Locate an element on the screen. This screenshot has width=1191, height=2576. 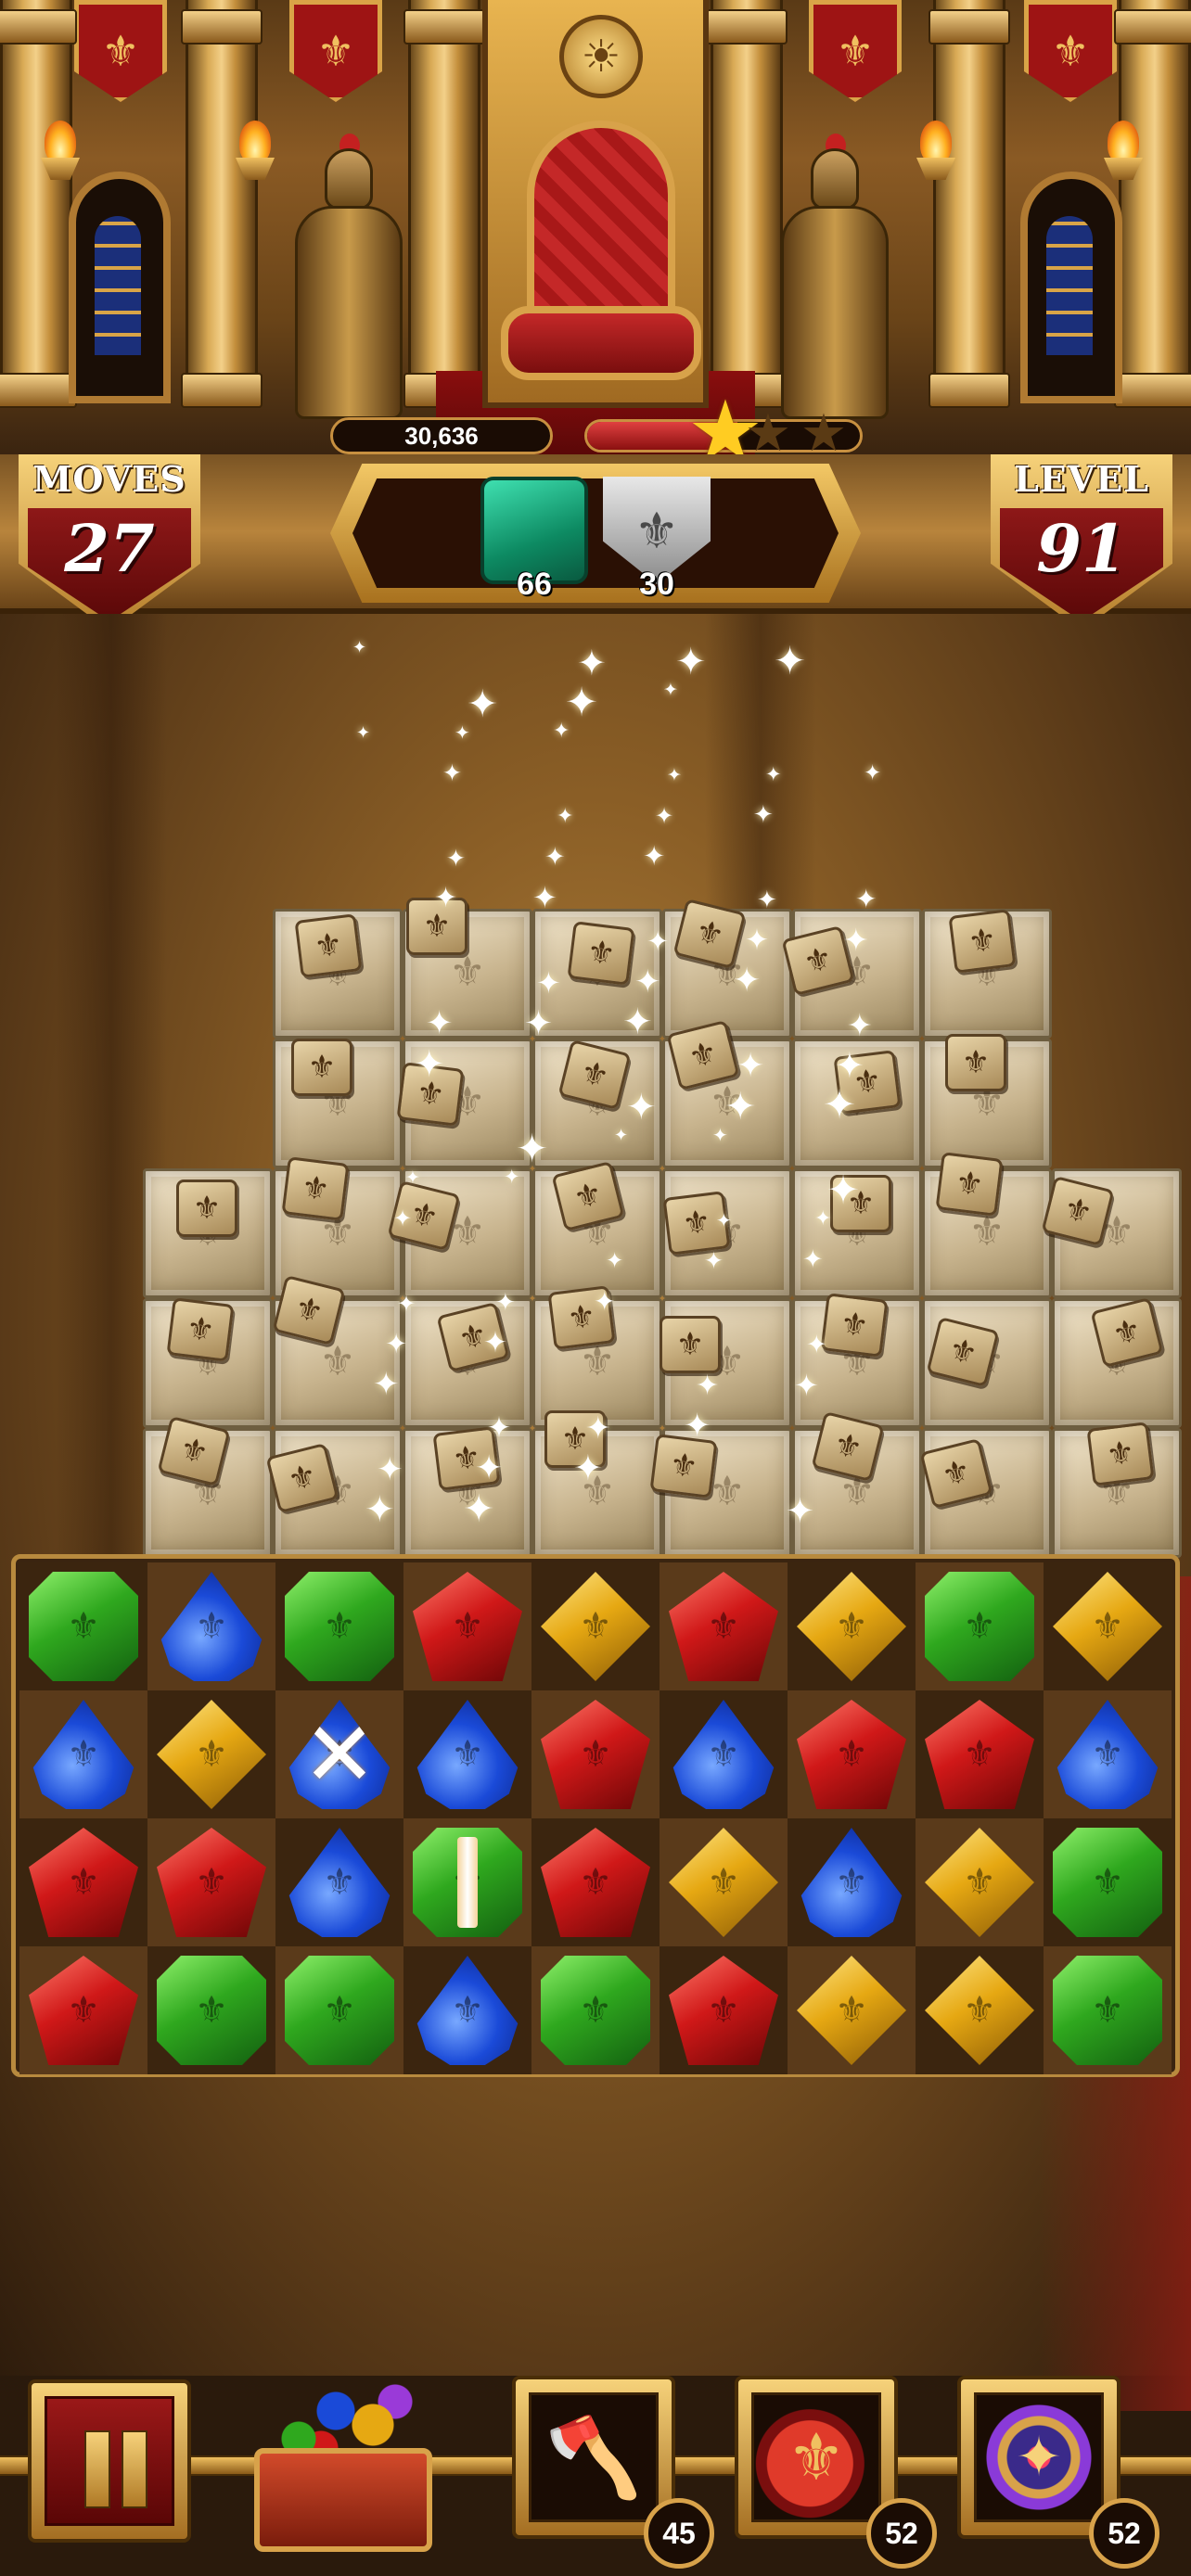
pause-button is located at coordinates (109, 2461).